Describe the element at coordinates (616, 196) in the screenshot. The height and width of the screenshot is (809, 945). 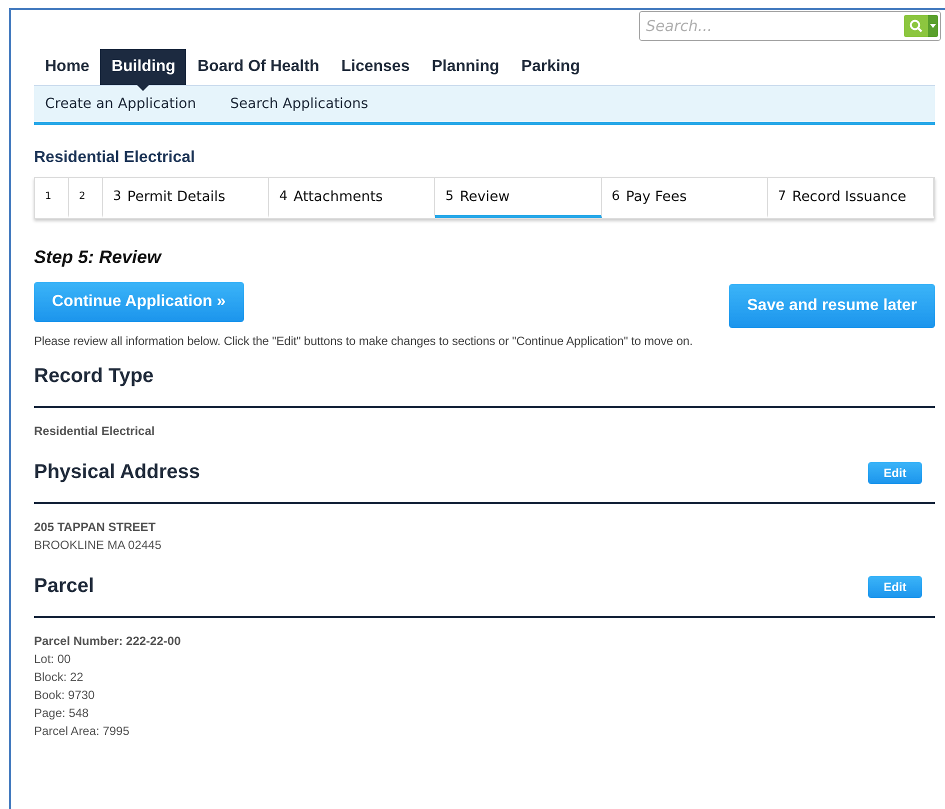
I see `step-number: 6` at that location.